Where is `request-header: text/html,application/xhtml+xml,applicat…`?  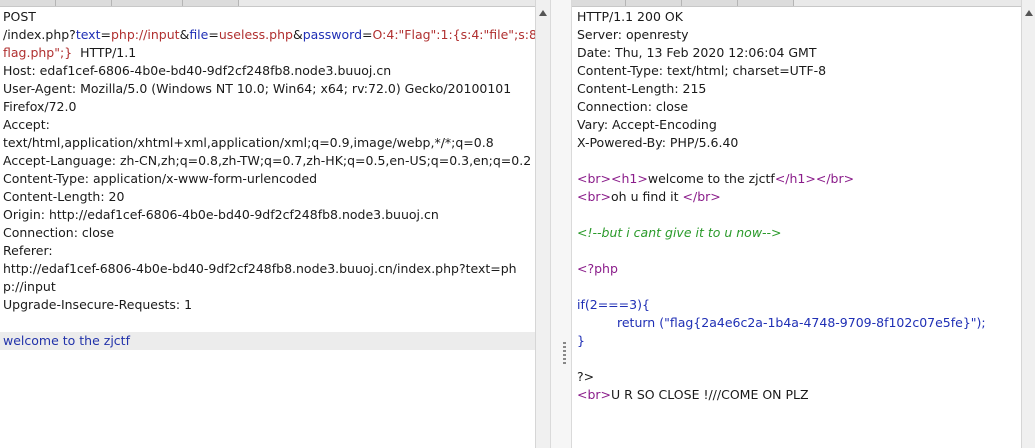 request-header: text/html,application/xhtml+xml,applicat… is located at coordinates (248, 142).